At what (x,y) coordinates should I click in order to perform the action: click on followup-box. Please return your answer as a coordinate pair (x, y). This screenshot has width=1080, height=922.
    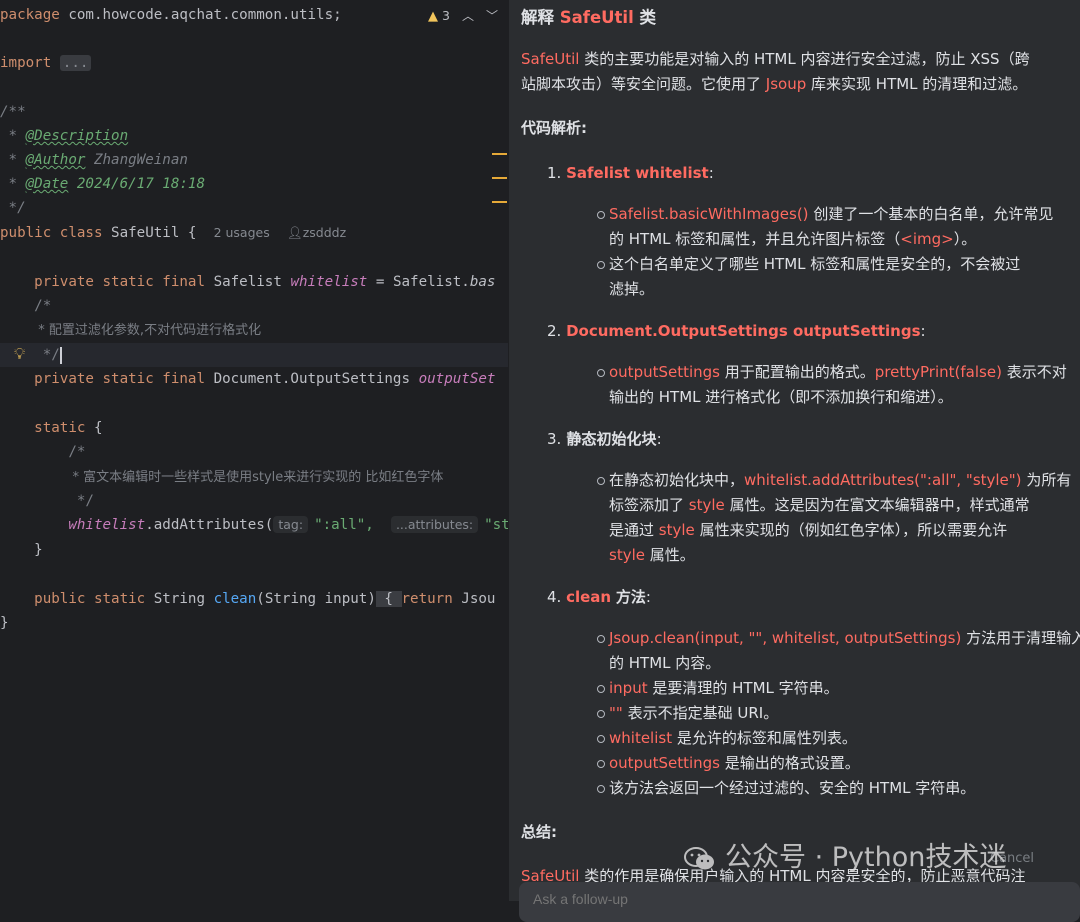
    Looking at the image, I should click on (799, 902).